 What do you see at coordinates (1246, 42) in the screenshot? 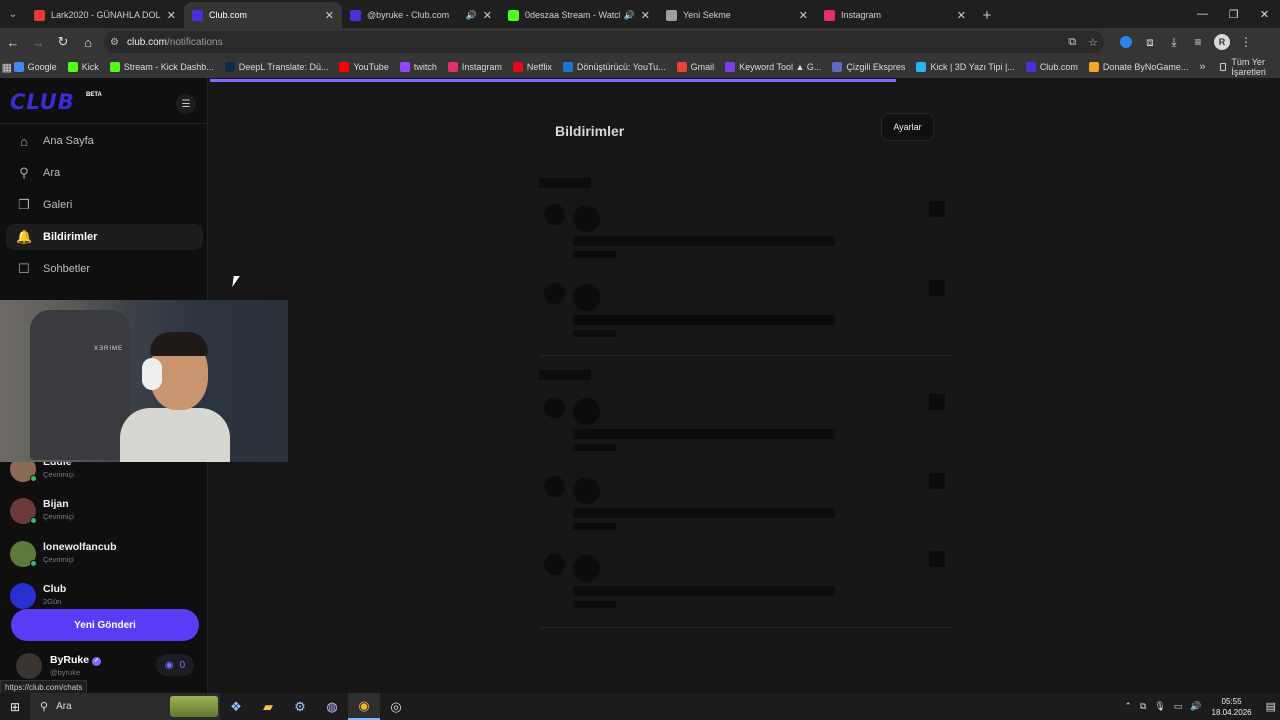
I see `browser-menu-icon: ⋮` at bounding box center [1246, 42].